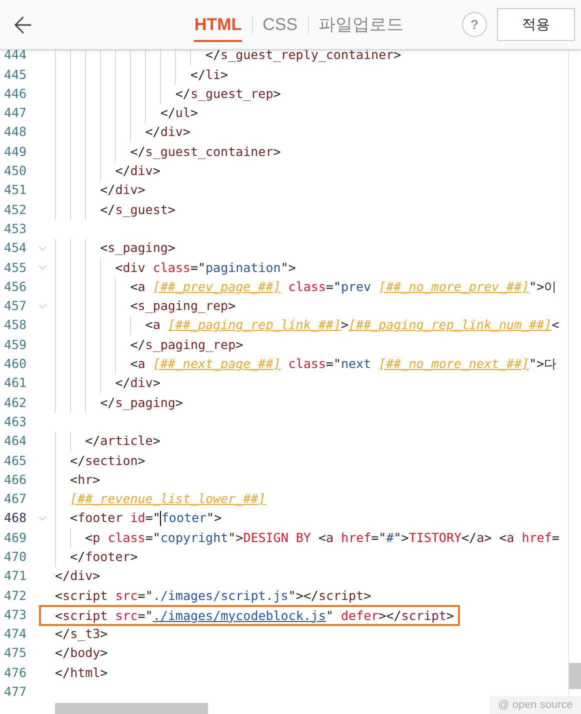  What do you see at coordinates (81, 673) in the screenshot?
I see `code-line: </html>` at bounding box center [81, 673].